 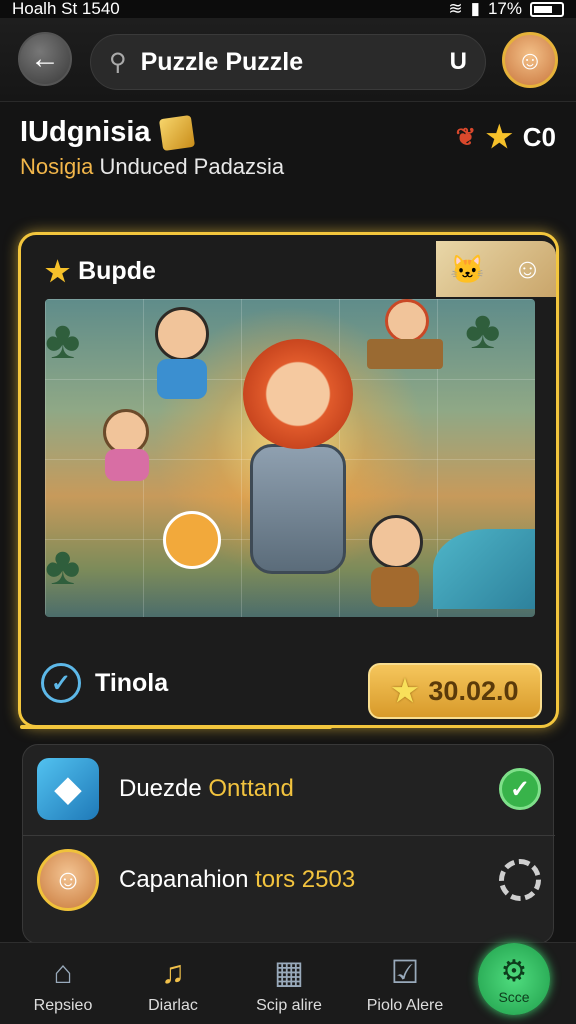 I want to click on card-title: ★ Bupde, so click(x=100, y=271).